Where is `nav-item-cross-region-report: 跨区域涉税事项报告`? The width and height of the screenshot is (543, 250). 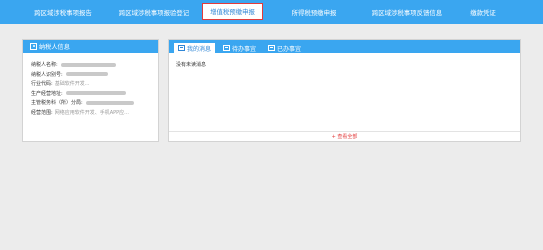 nav-item-cross-region-report: 跨区域涉税事项报告 is located at coordinates (63, 12).